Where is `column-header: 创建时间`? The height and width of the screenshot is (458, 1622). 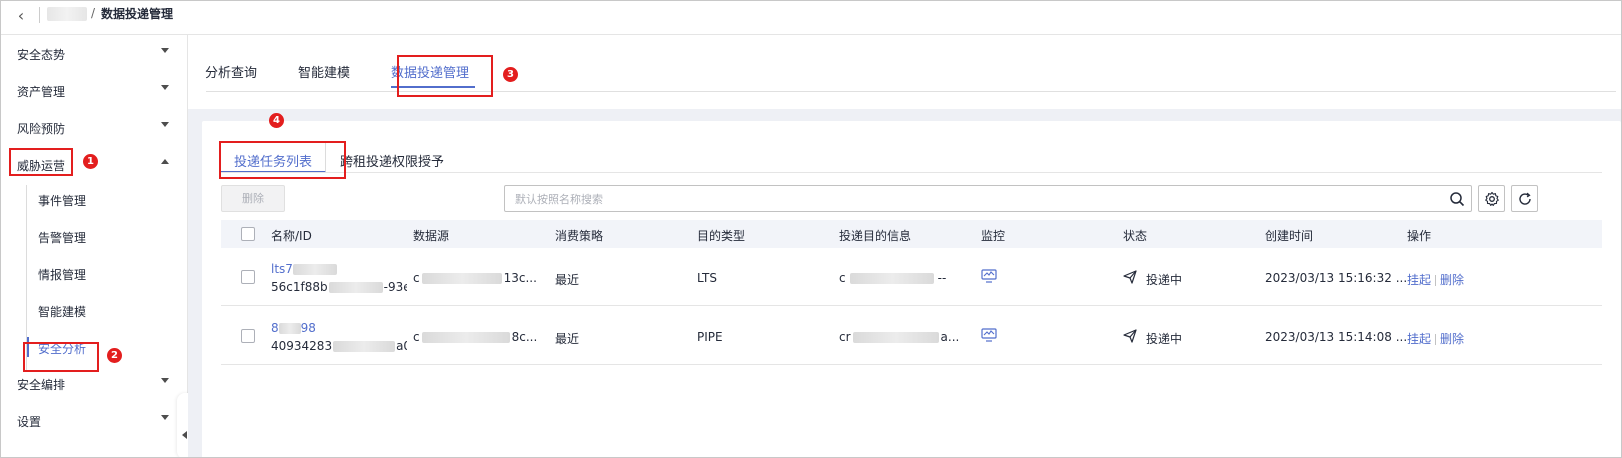 column-header: 创建时间 is located at coordinates (1289, 236).